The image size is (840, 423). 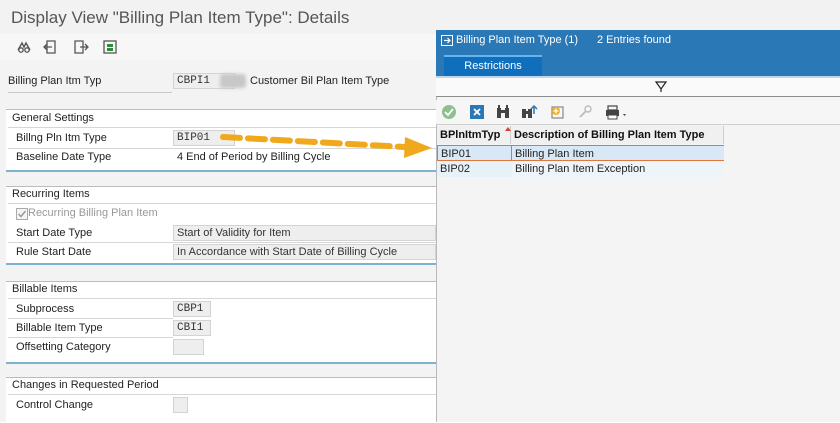 I want to click on billable-item-type-label: Billable Item Type, so click(x=59, y=328).